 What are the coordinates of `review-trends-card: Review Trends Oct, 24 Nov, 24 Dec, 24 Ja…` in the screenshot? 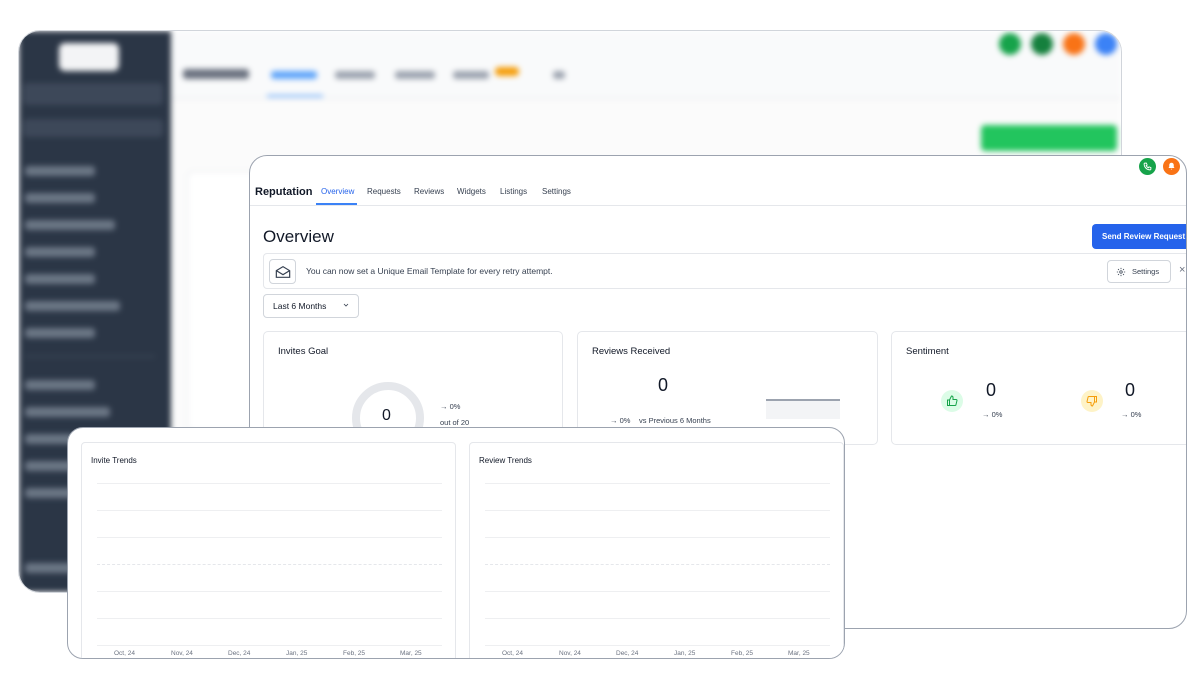 It's located at (656, 550).